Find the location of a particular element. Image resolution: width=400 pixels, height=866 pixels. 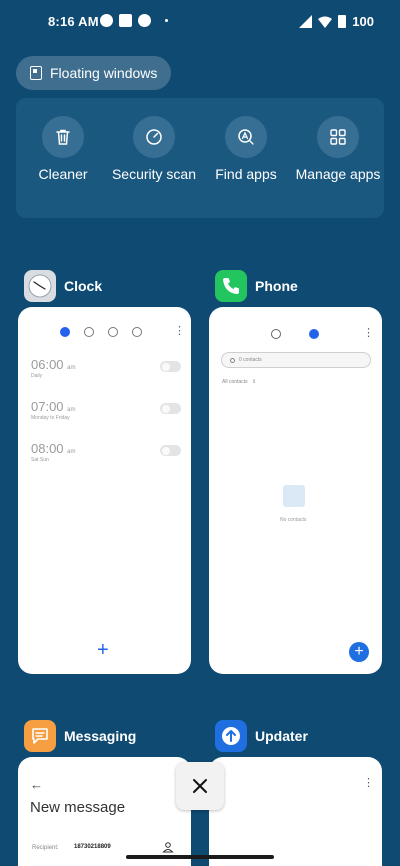

updater-app-header: Updater is located at coordinates (261, 736).